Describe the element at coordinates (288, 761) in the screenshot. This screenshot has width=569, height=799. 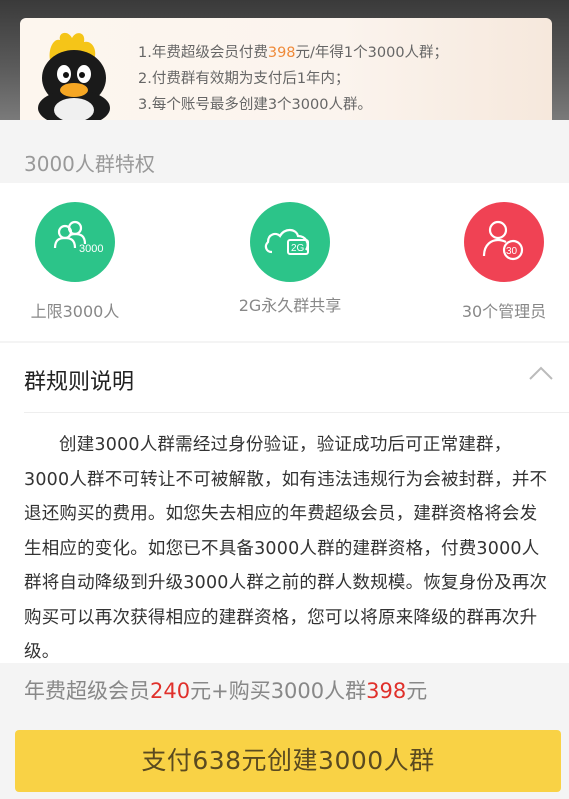
I see `pay-button: 支付638元创建3000人群` at that location.